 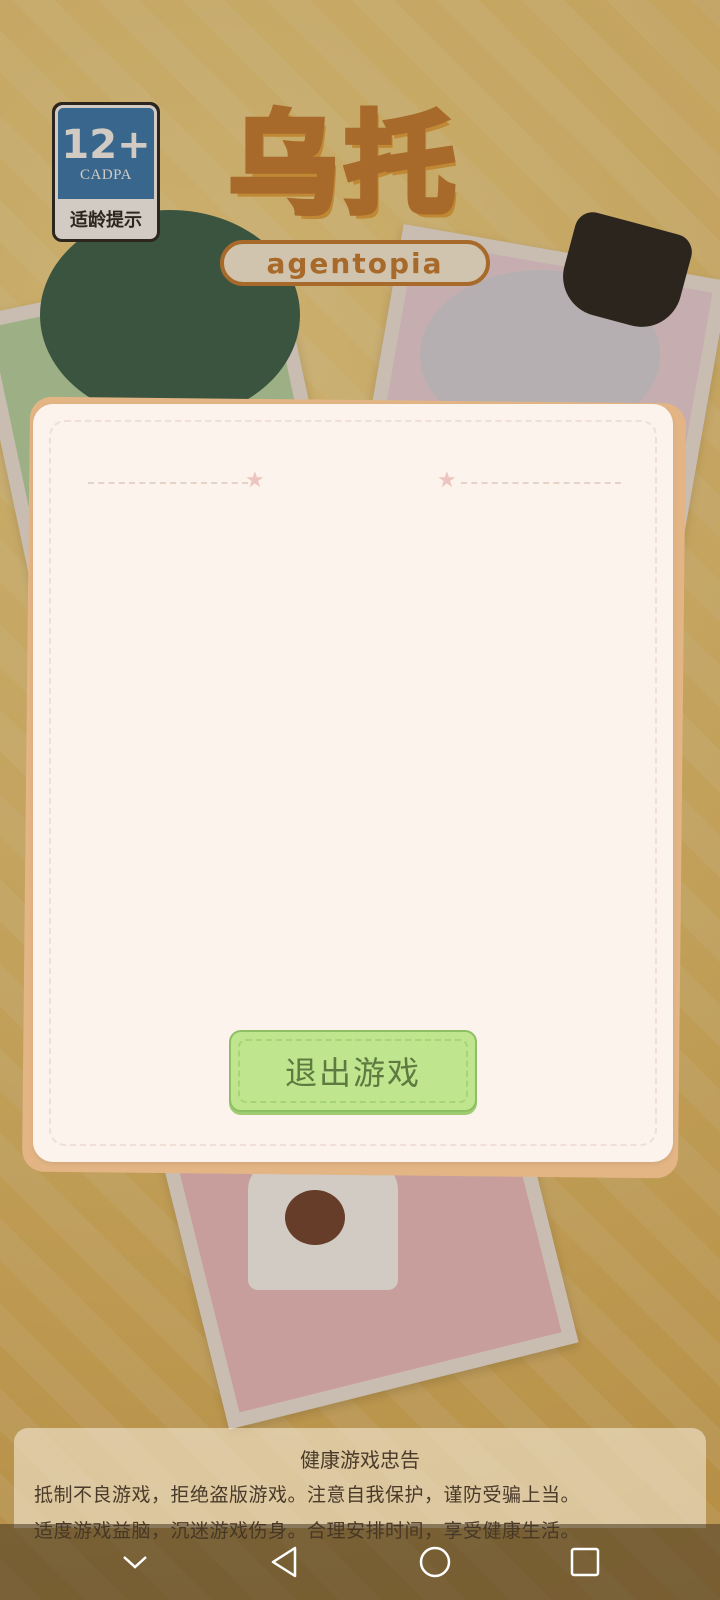 What do you see at coordinates (541, 483) in the screenshot?
I see `divider-right` at bounding box center [541, 483].